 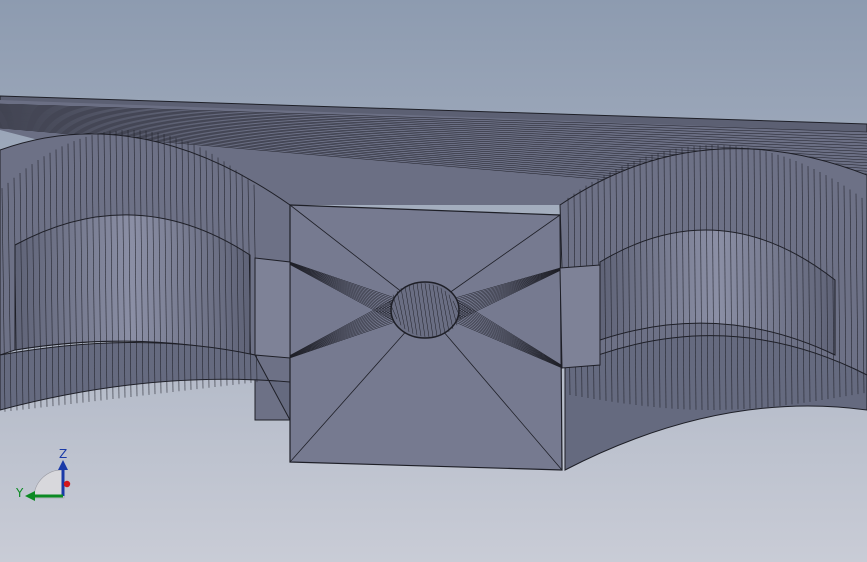 What do you see at coordinates (580, 316) in the screenshot?
I see `center-block-right-wing` at bounding box center [580, 316].